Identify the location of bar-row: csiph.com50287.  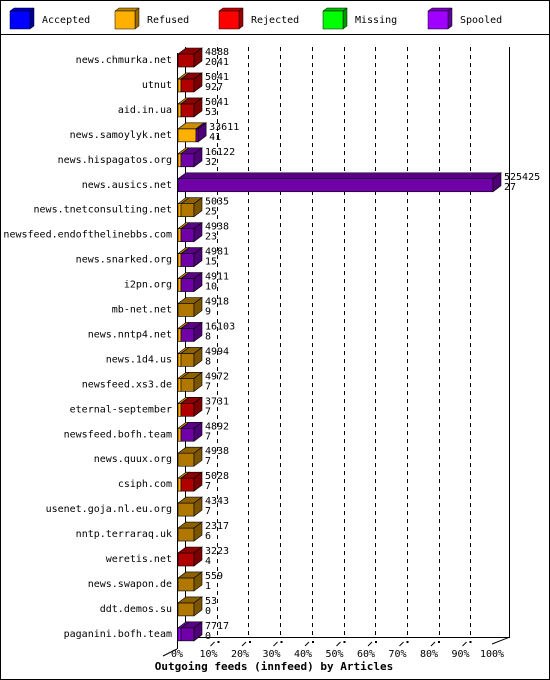
(173, 481).